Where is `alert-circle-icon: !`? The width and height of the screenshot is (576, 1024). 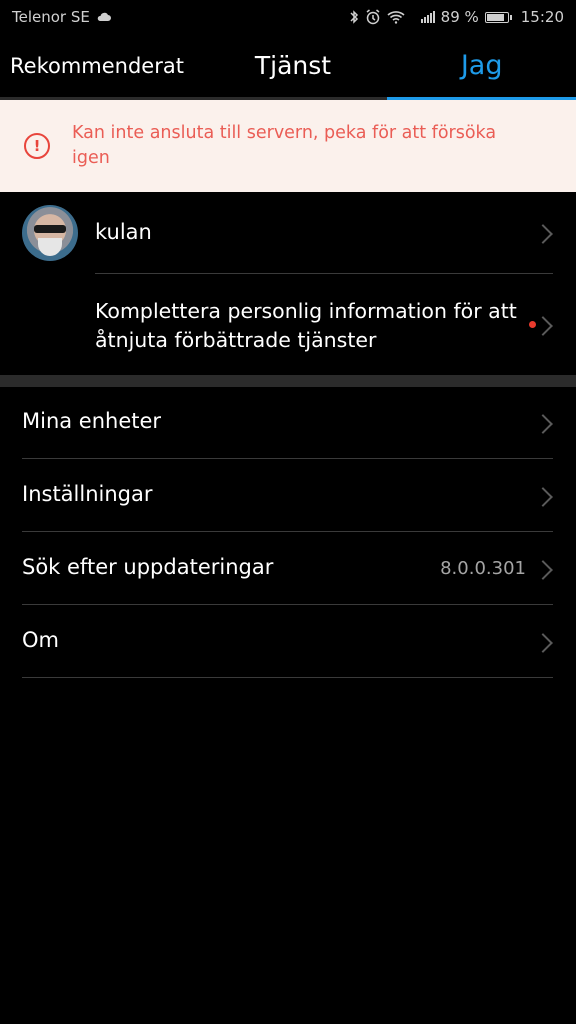 alert-circle-icon: ! is located at coordinates (37, 146).